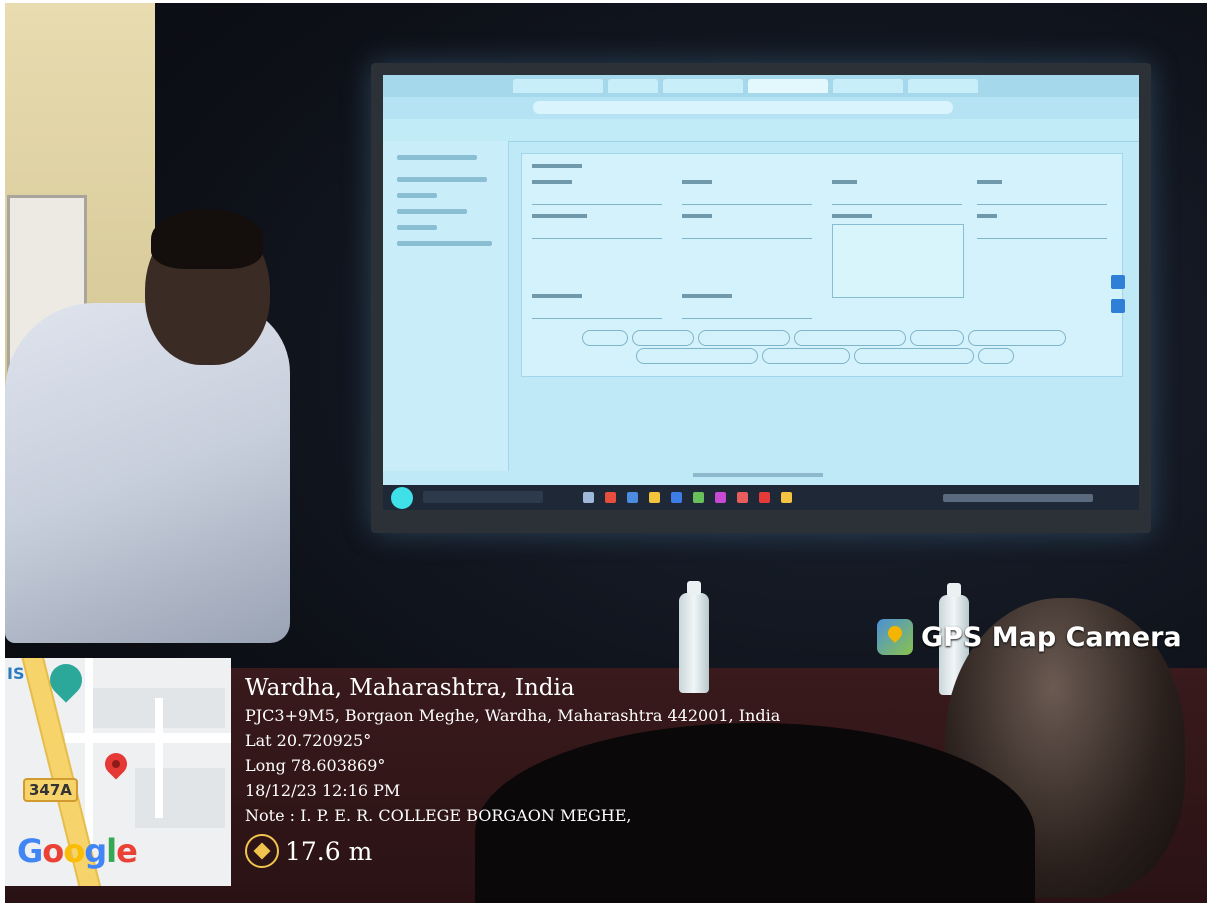 This screenshot has height=907, width=1212. What do you see at coordinates (761, 130) in the screenshot?
I see `bookmarks-bar` at bounding box center [761, 130].